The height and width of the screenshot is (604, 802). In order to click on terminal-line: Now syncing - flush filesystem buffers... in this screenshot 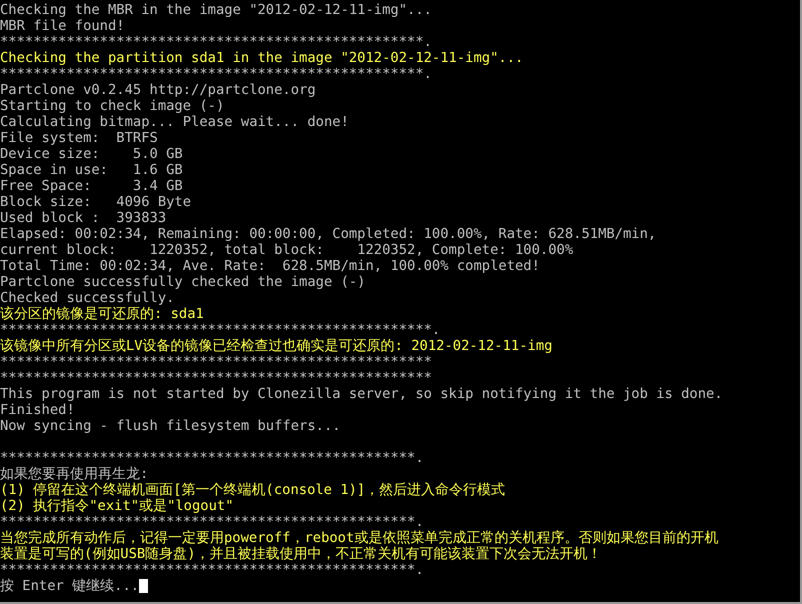, I will do `click(170, 426)`.